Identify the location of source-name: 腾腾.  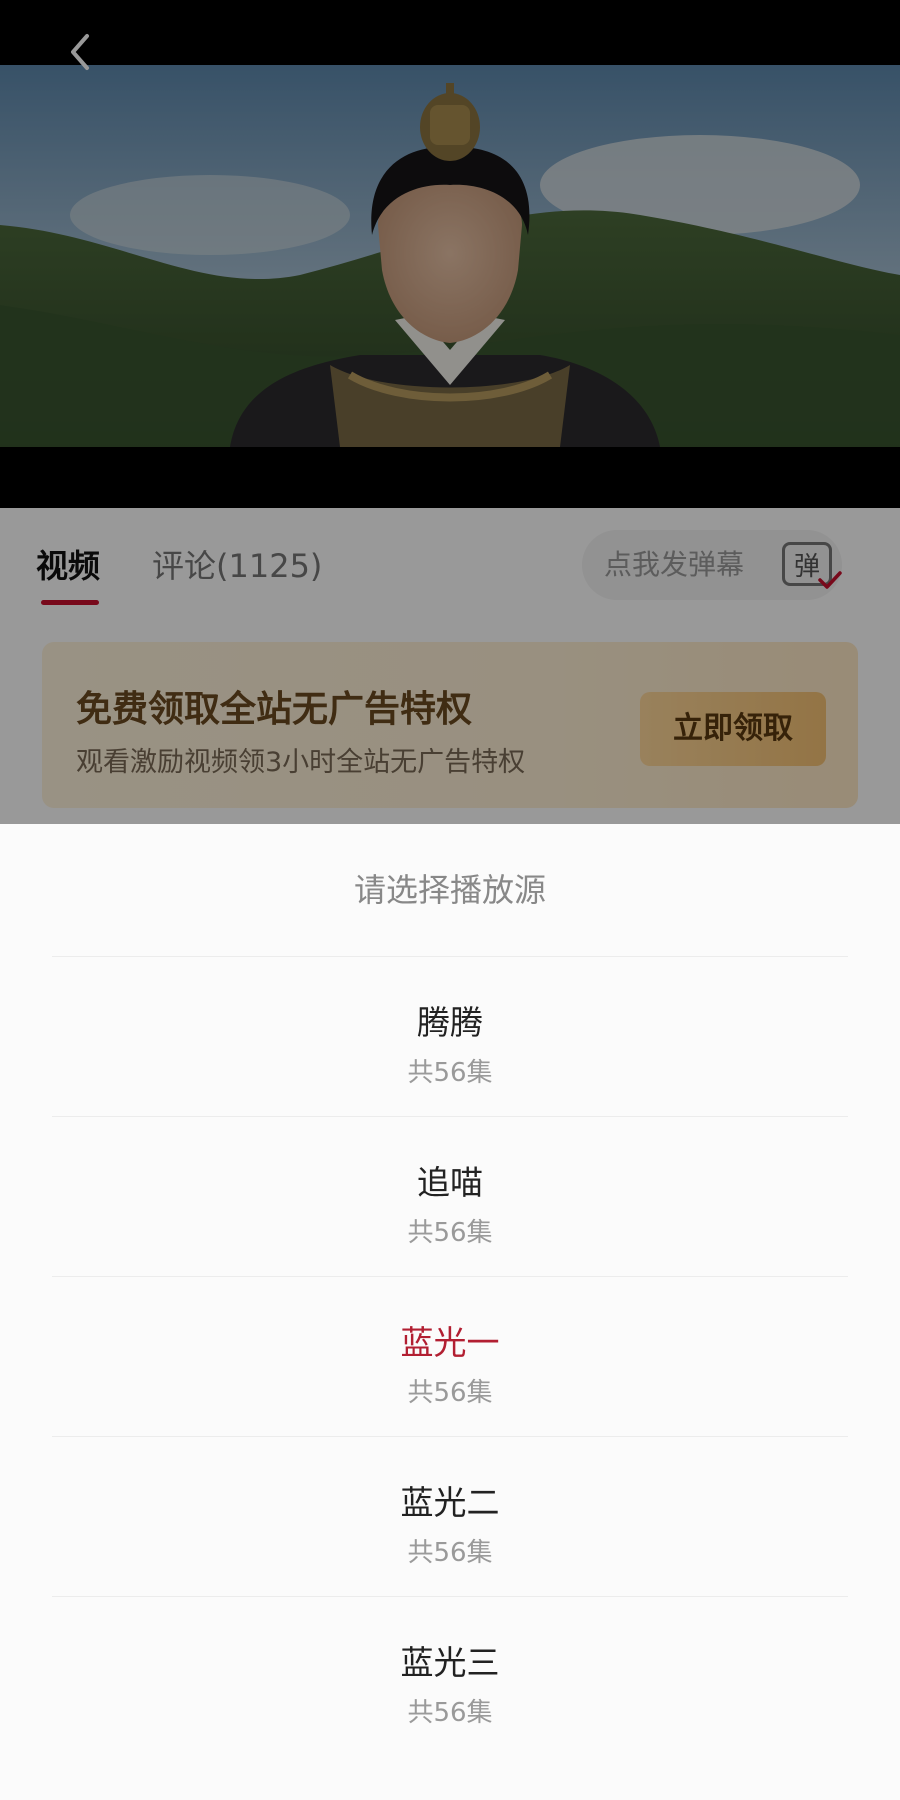
(450, 1022).